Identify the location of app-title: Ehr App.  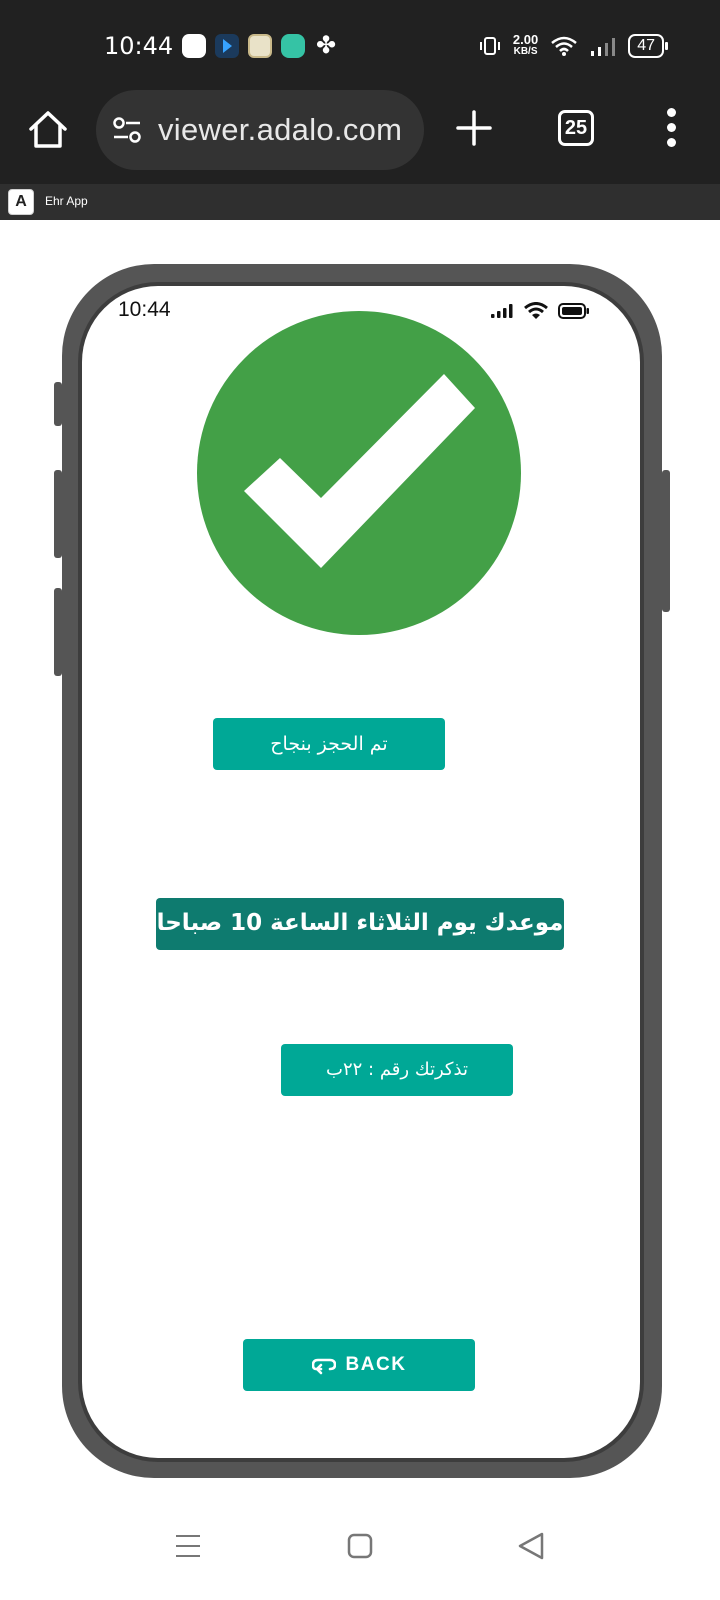
(66, 201).